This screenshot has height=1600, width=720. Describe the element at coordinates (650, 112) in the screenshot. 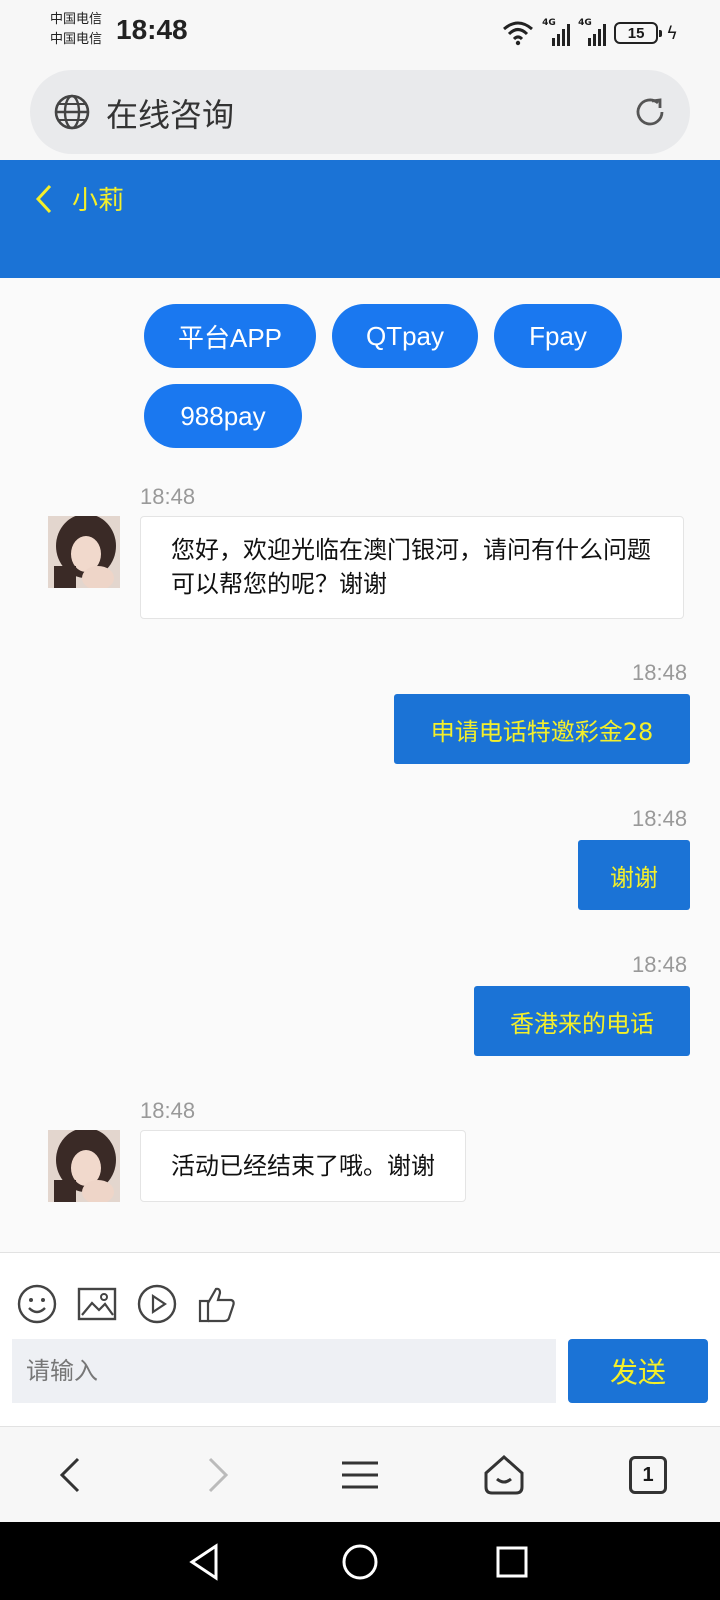

I see `reload-icon` at that location.